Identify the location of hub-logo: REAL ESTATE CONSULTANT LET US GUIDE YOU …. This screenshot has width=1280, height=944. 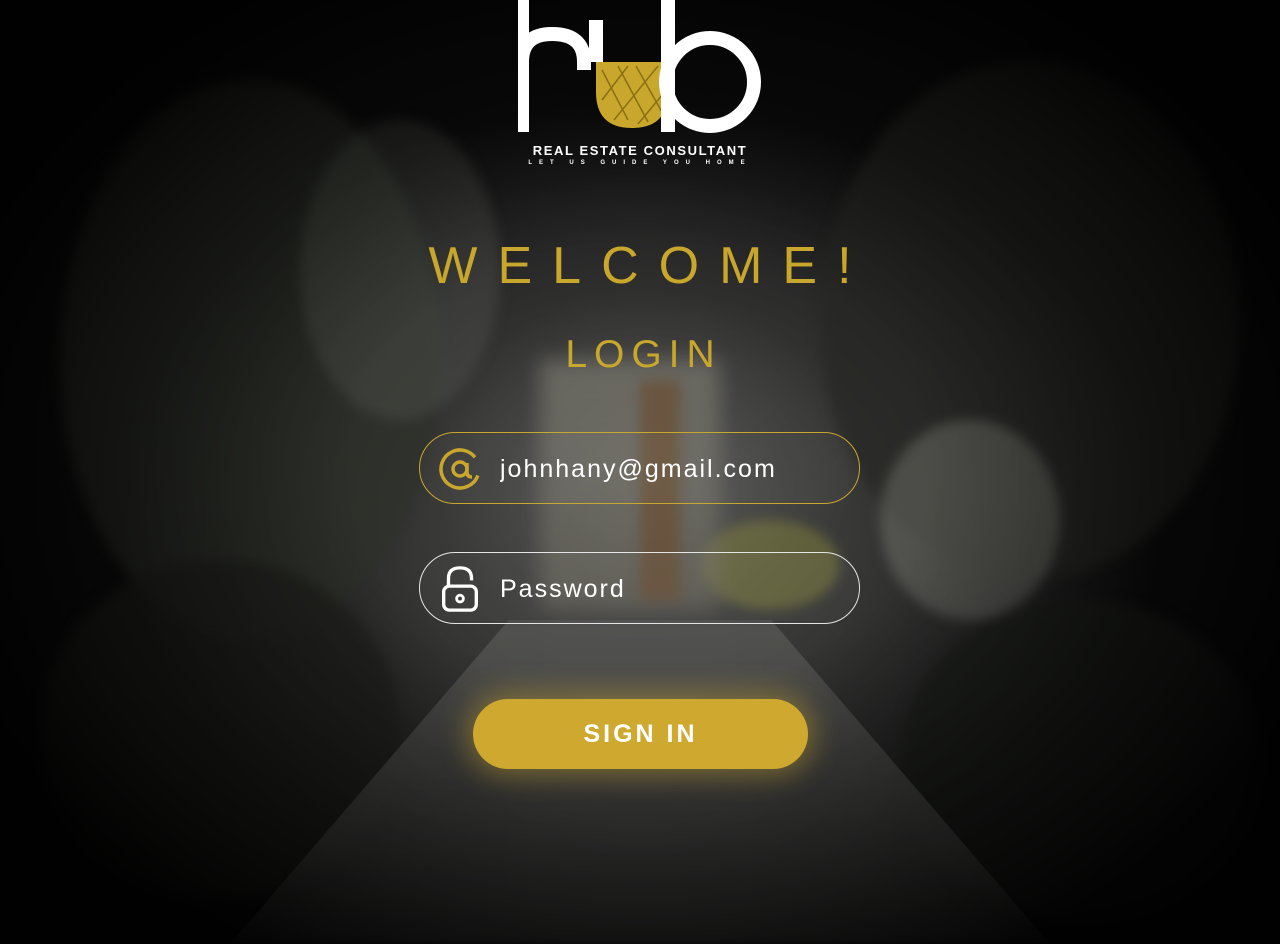
(640, 86).